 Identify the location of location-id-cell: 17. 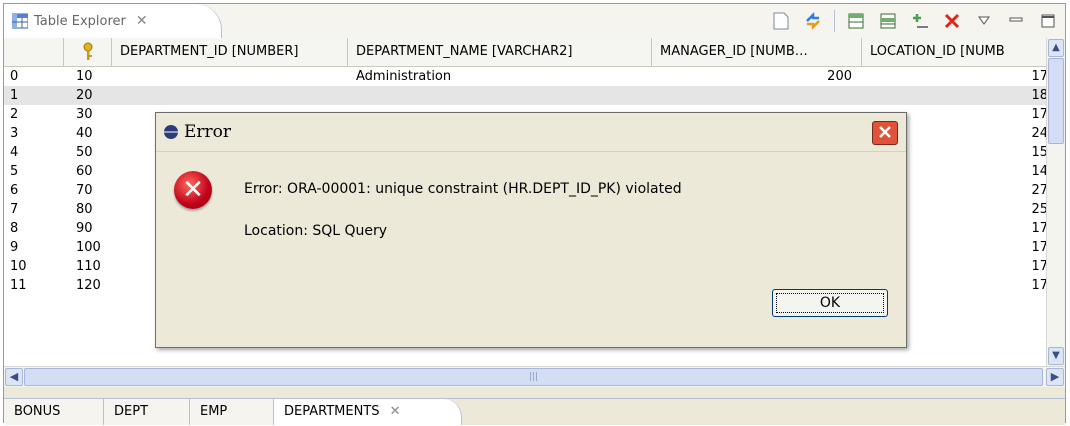
(960, 76).